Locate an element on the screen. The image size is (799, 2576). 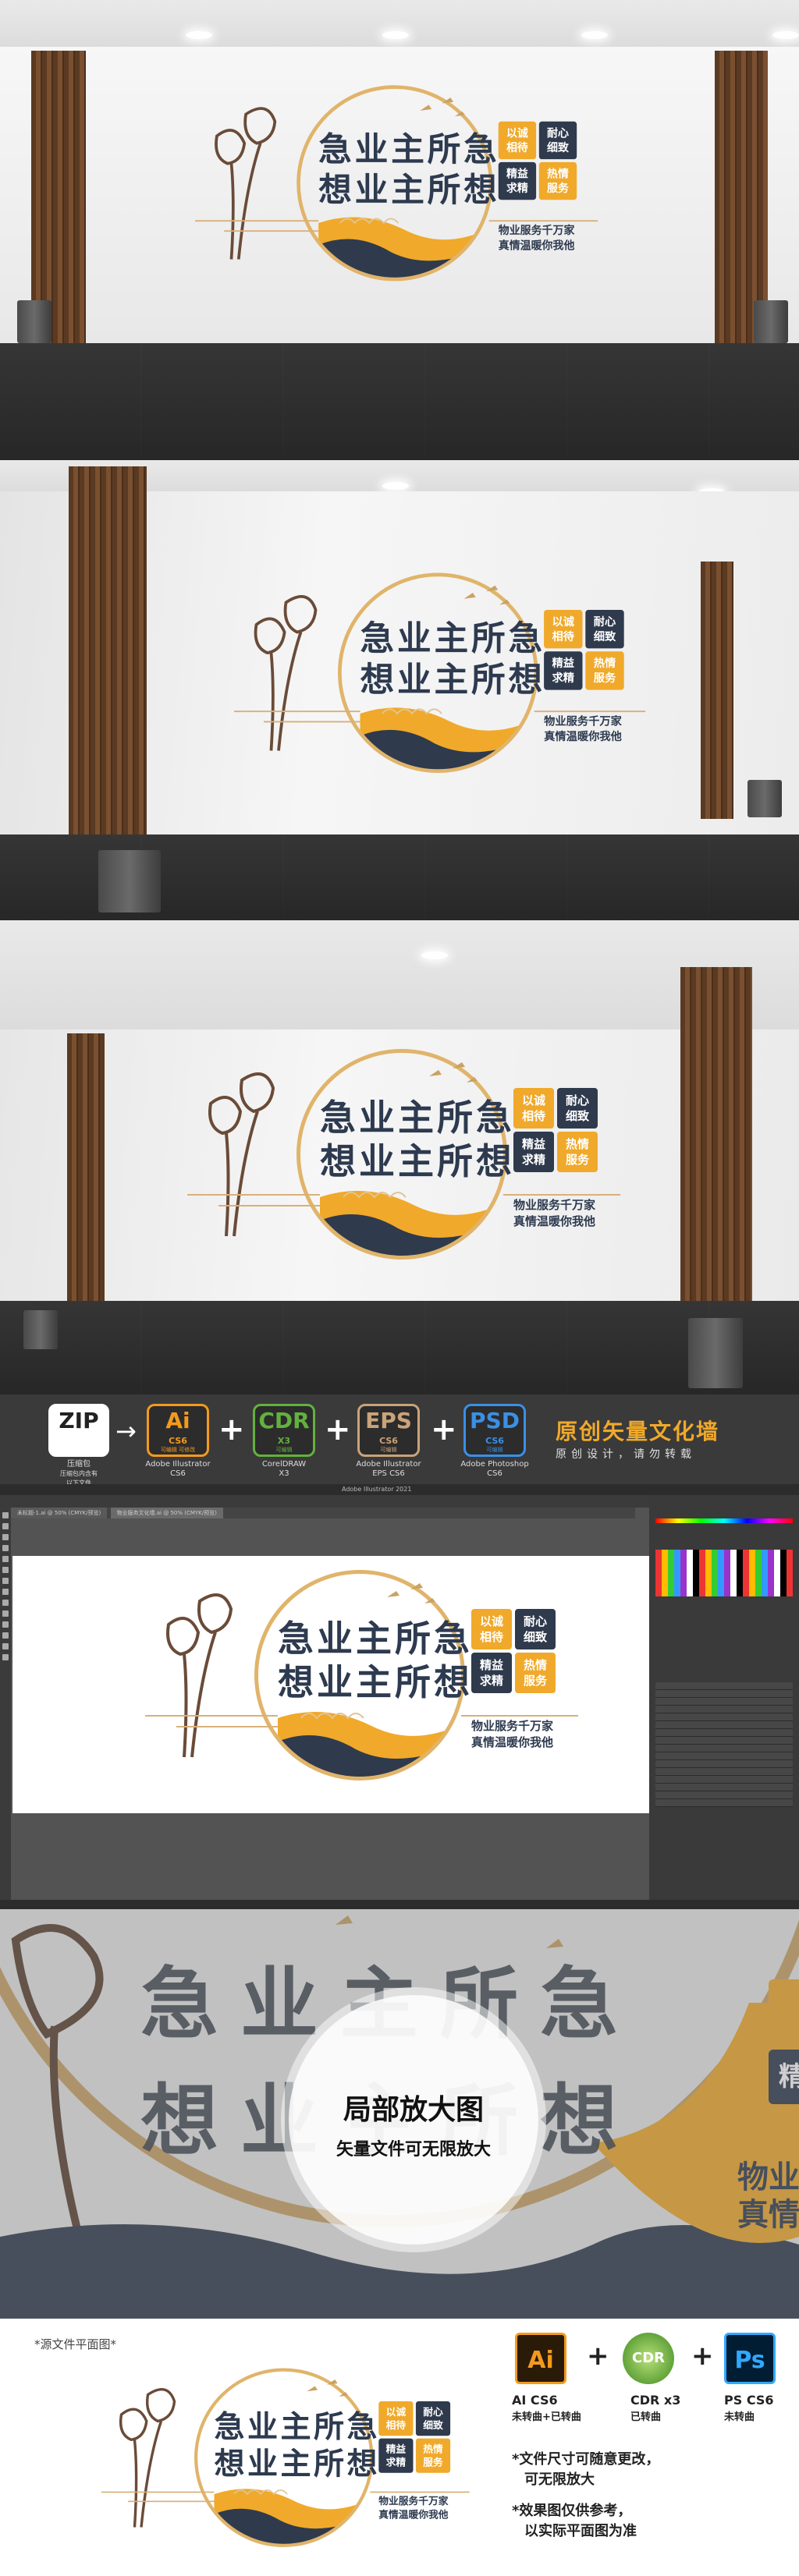
cdr-status: 已转曲 is located at coordinates (646, 2417).